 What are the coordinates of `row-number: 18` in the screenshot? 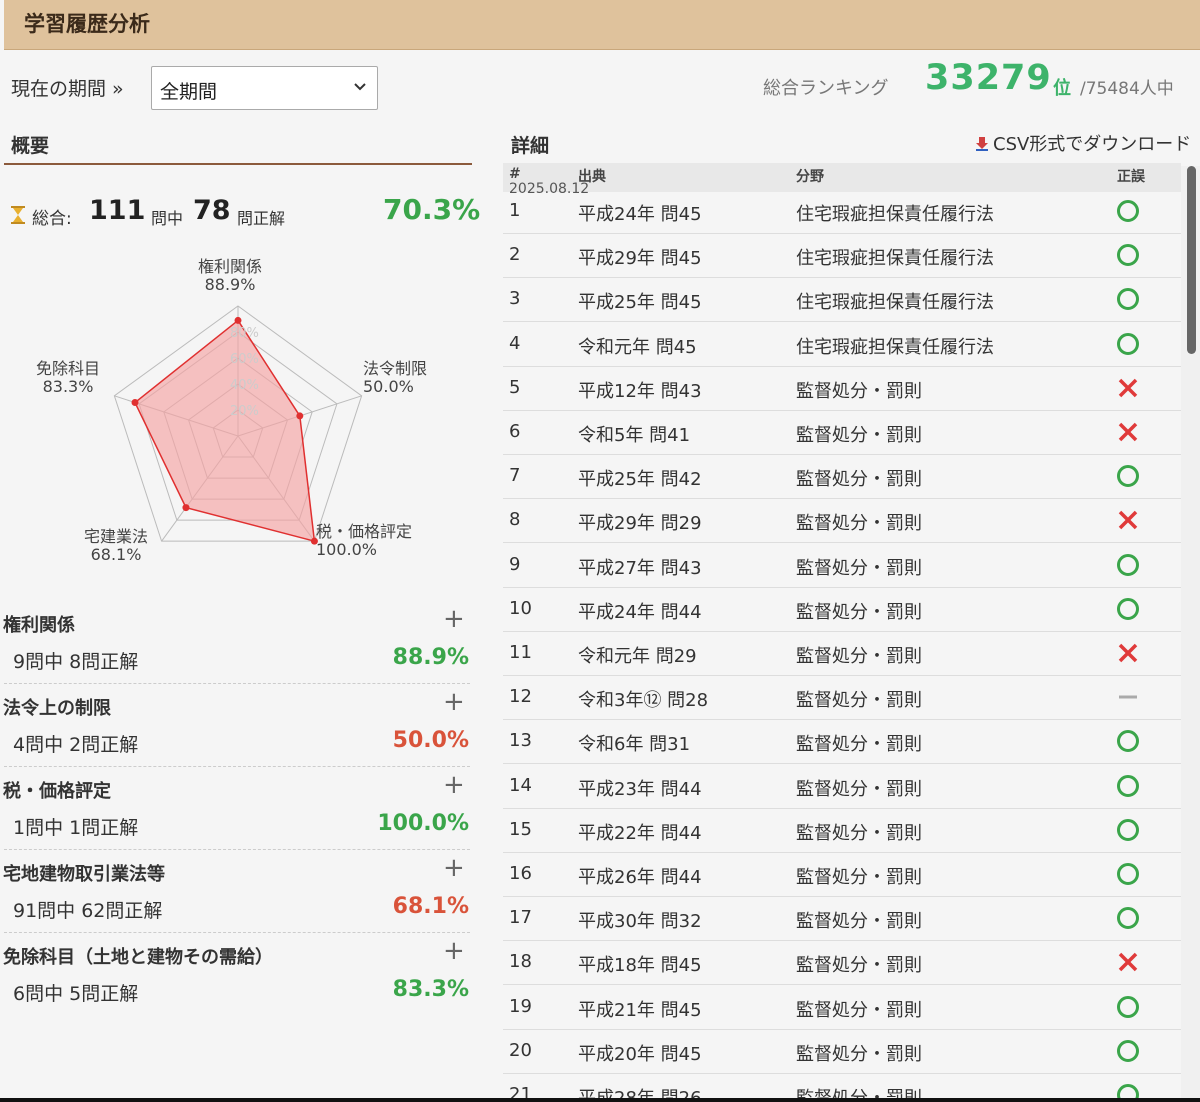 It's located at (520, 962).